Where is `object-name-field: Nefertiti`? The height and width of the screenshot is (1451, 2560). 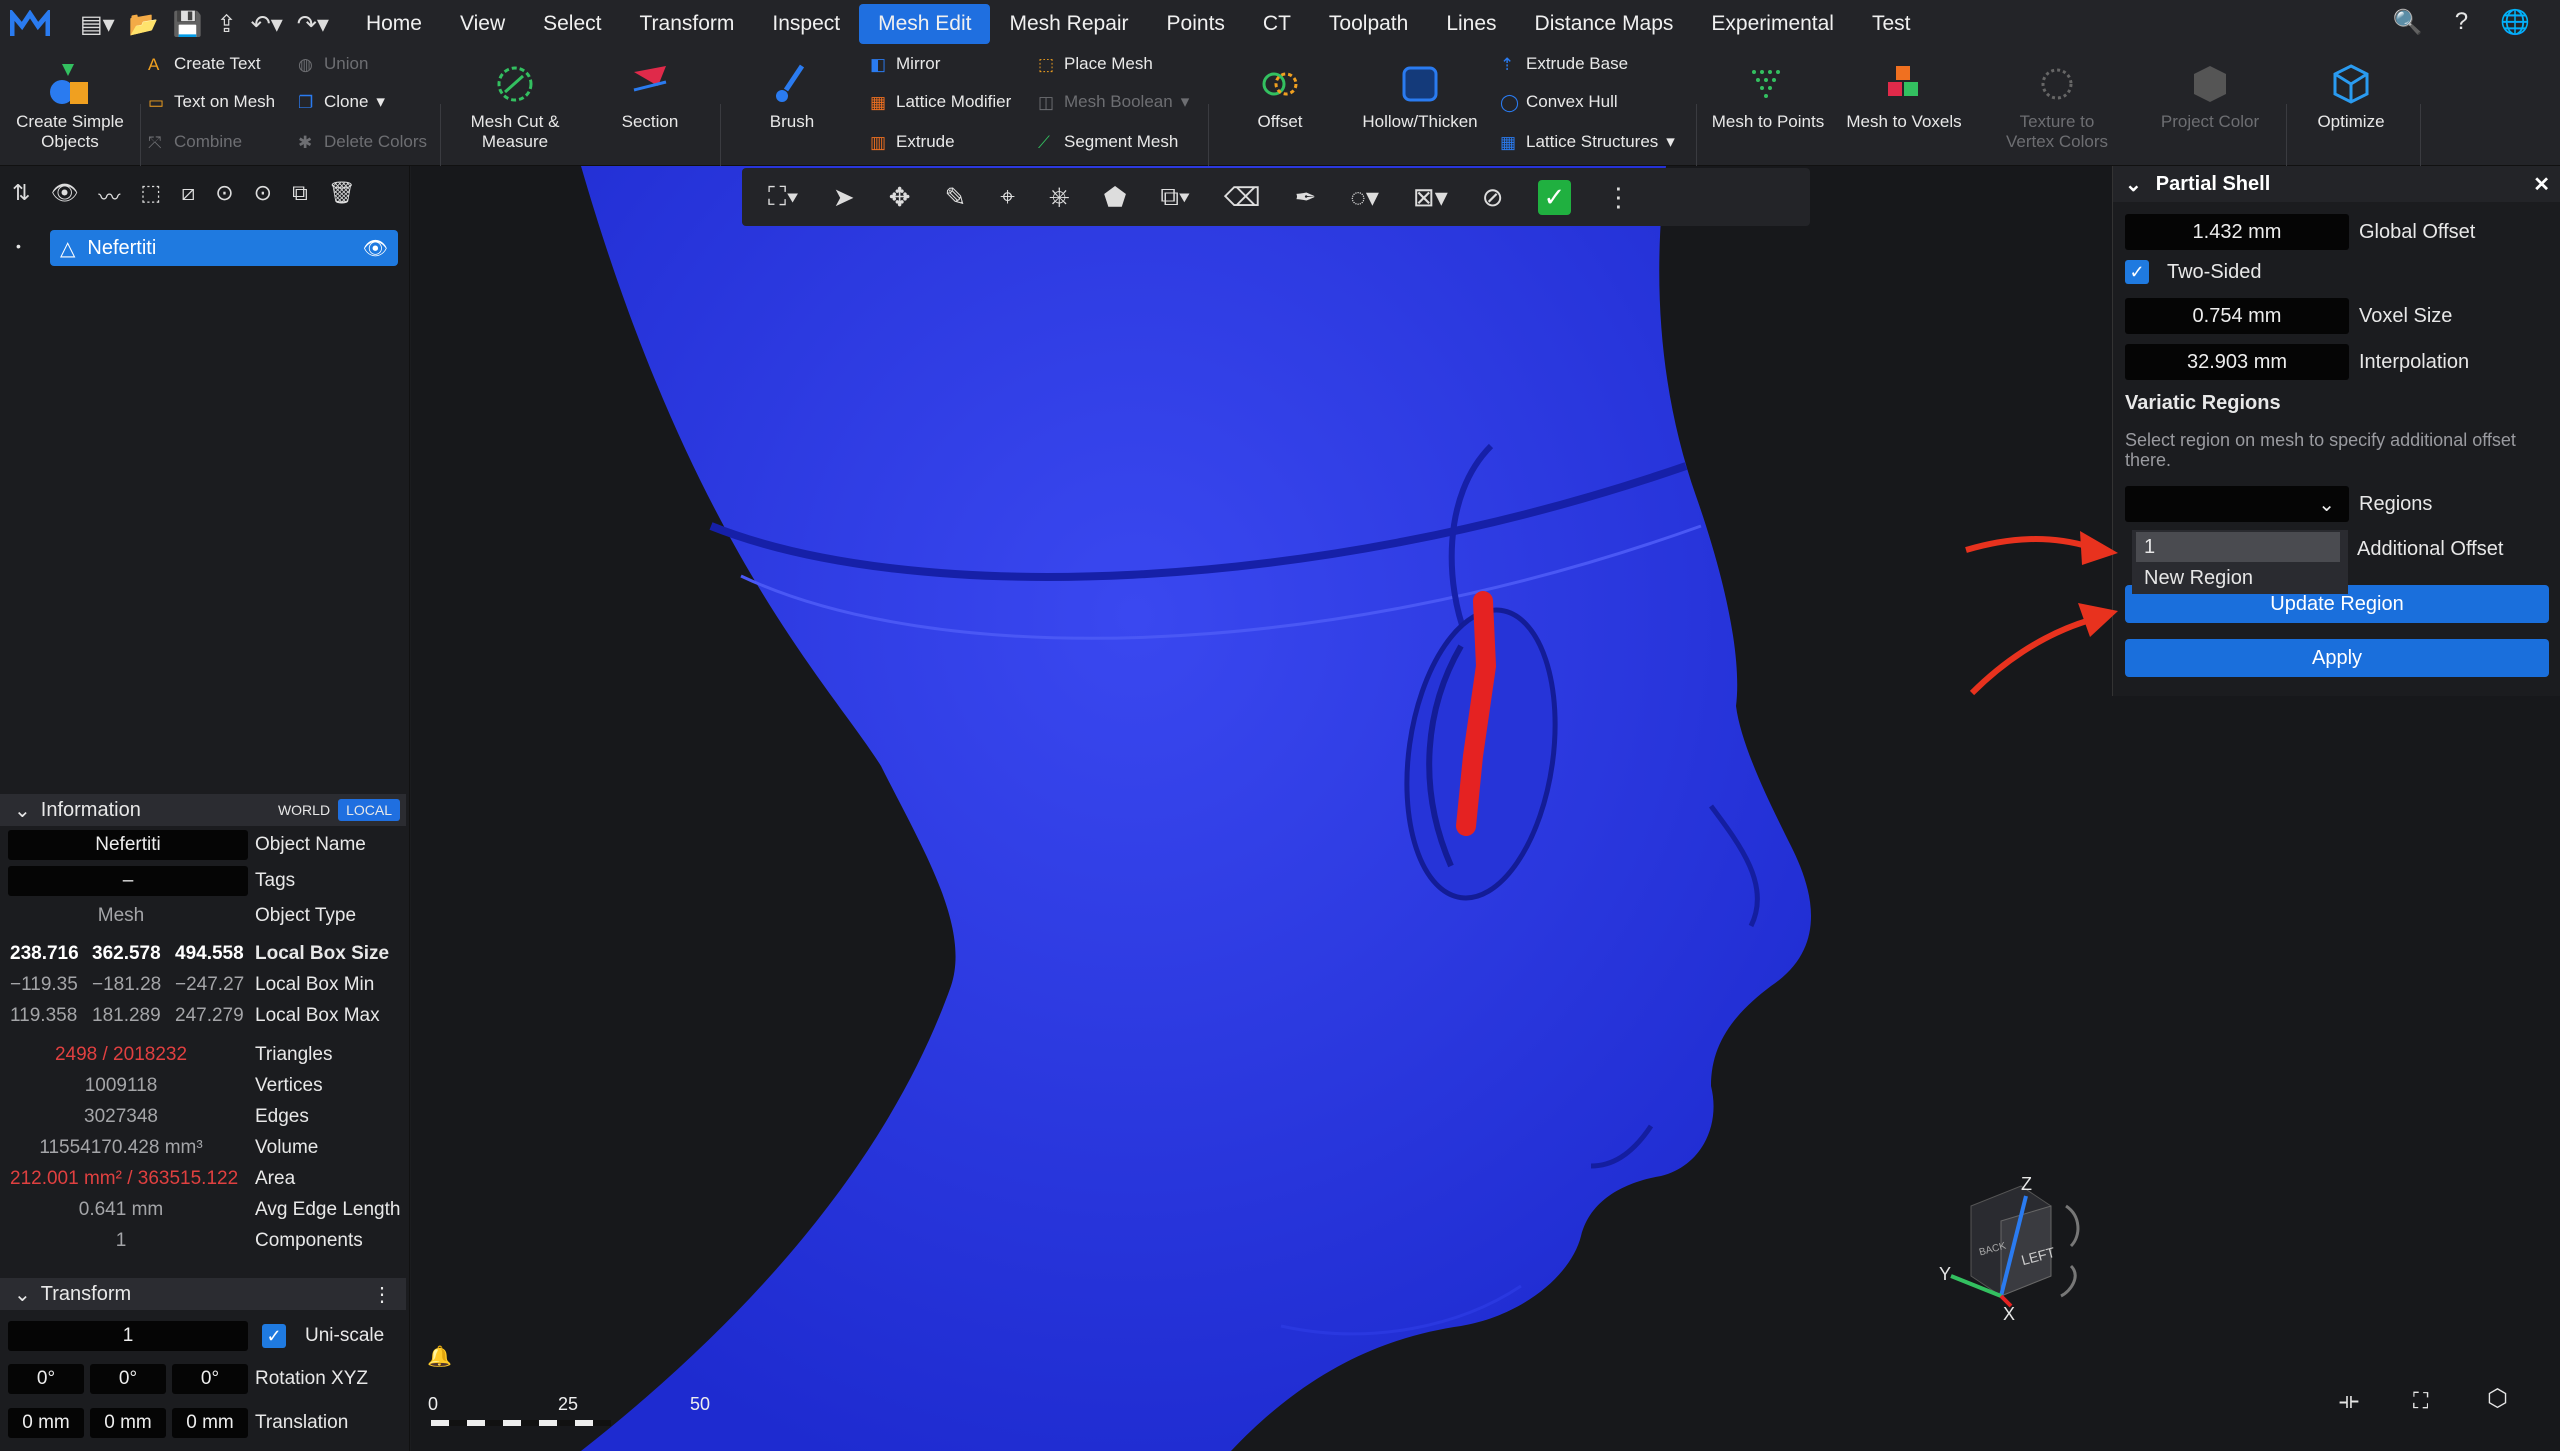 object-name-field: Nefertiti is located at coordinates (128, 845).